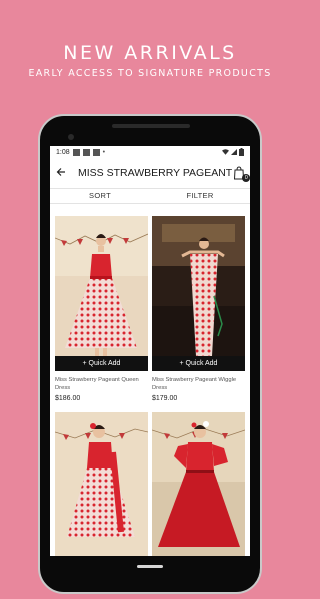 This screenshot has height=599, width=320. I want to click on promo-subtitle: EARLY ACCESS TO SIGNATURE PRODUCTS, so click(150, 73).